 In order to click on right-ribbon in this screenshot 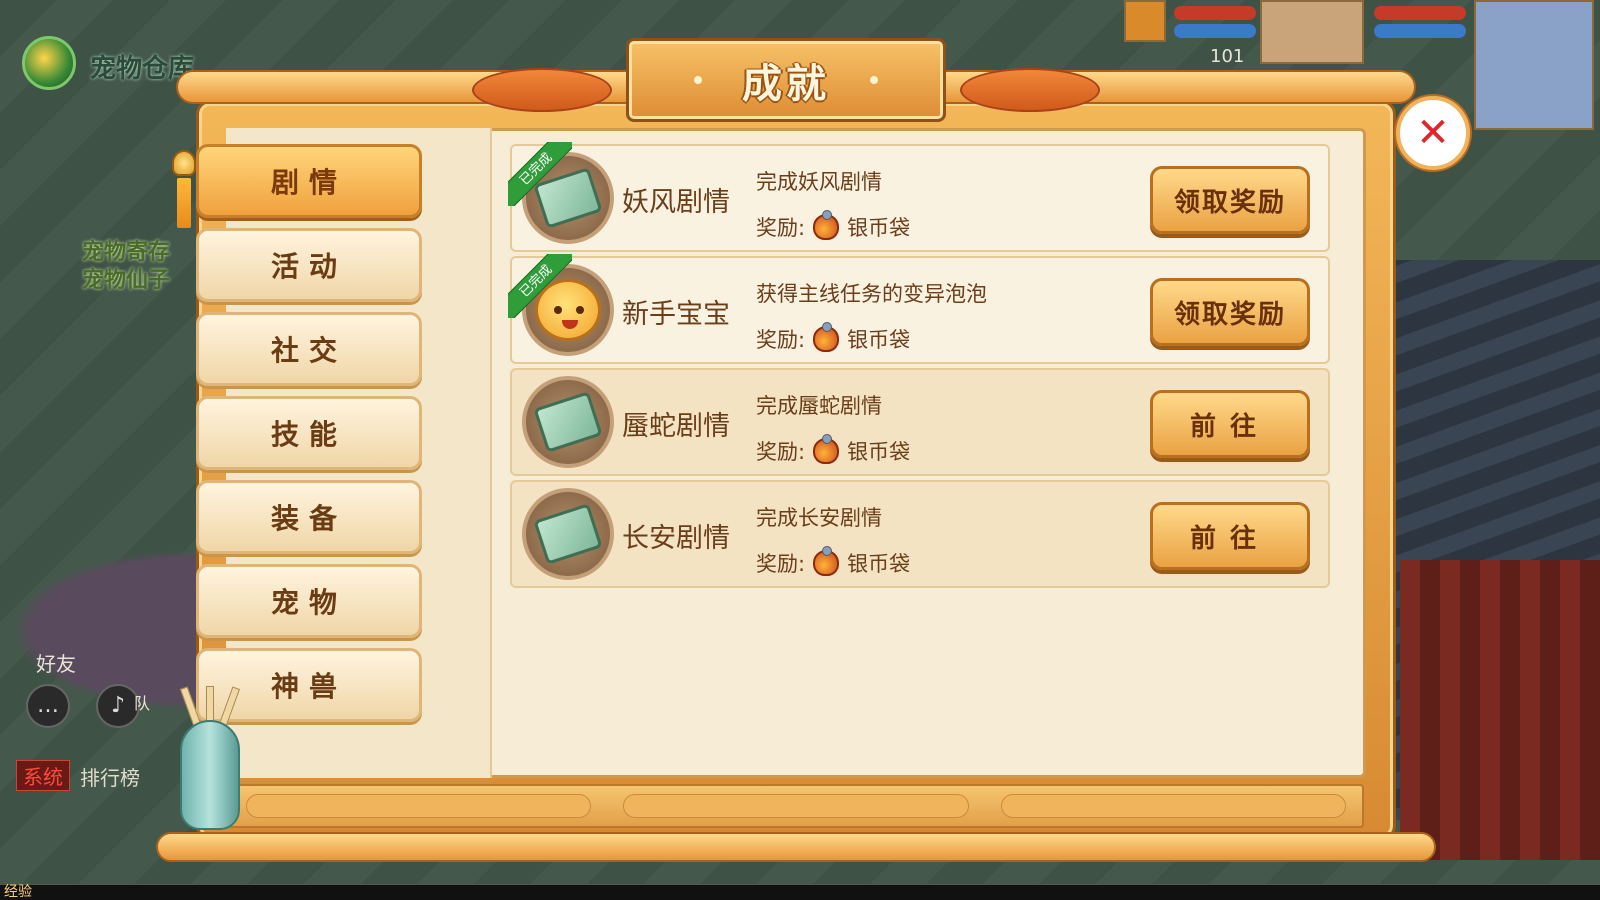, I will do `click(1030, 90)`.